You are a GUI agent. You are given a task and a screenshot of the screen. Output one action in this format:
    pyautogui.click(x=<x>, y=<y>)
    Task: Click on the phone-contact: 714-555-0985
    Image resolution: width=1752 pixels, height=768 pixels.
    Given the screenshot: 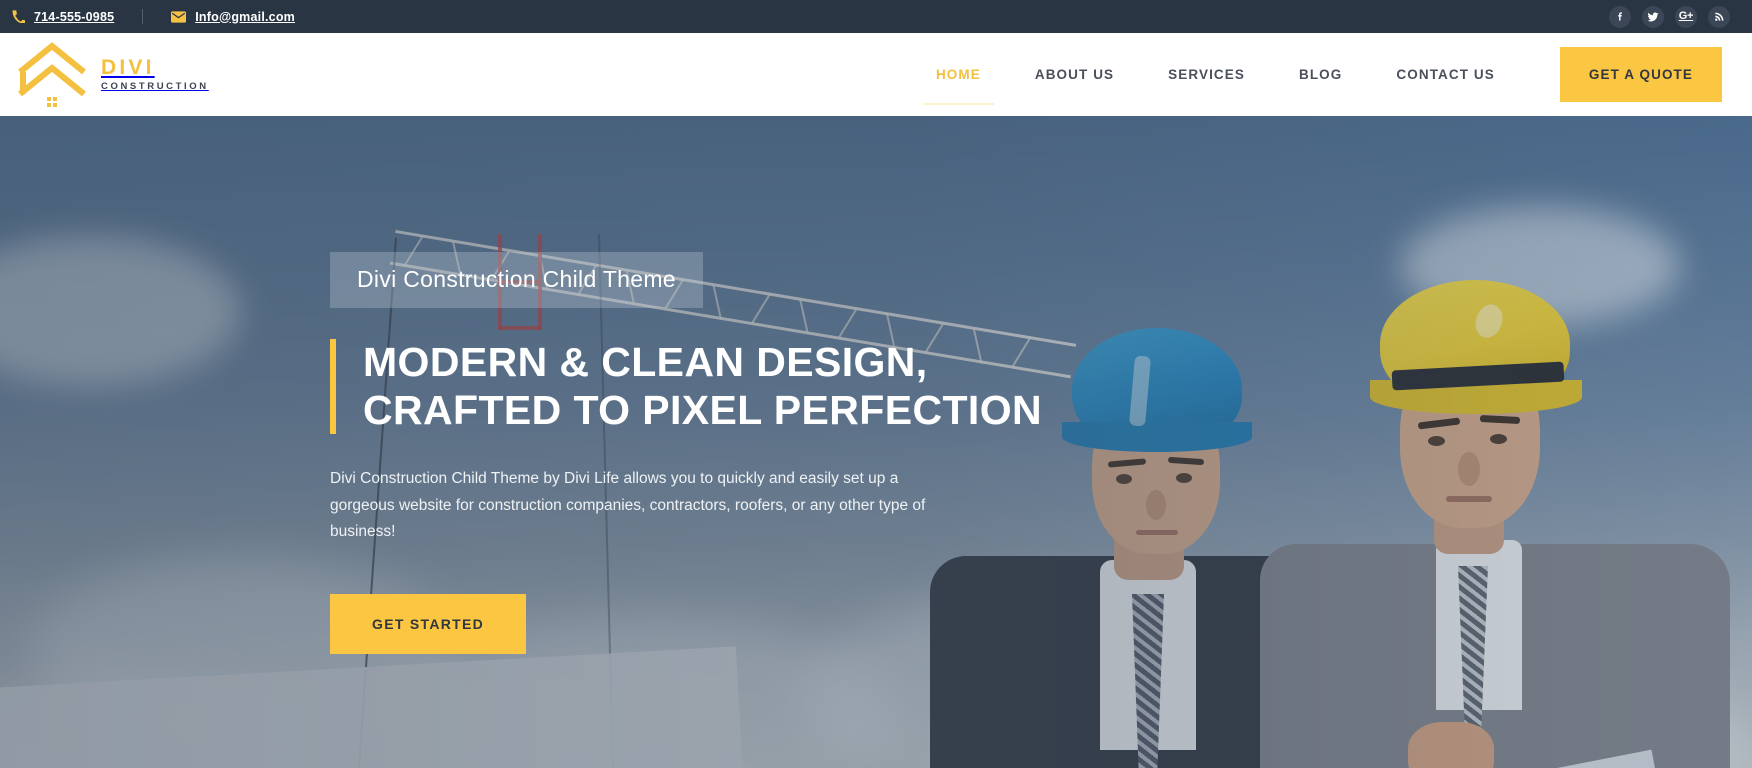 What is the action you would take?
    pyautogui.click(x=63, y=17)
    